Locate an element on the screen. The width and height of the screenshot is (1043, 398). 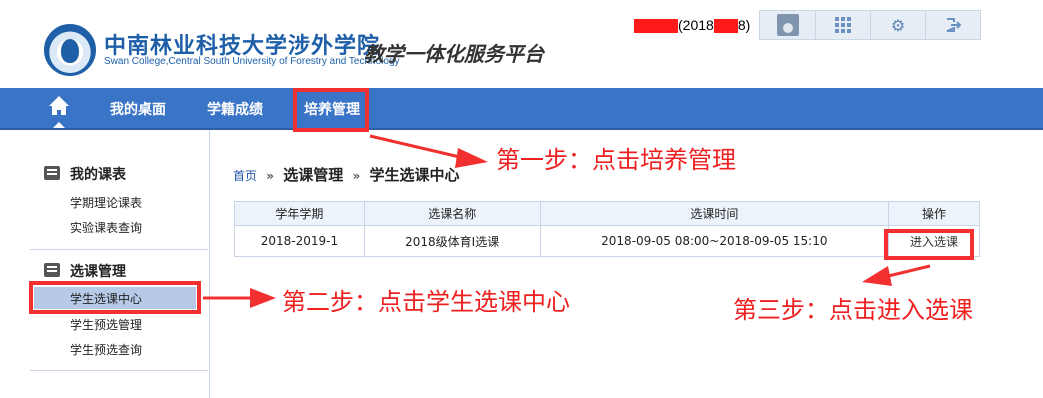
active-caret is located at coordinates (59, 125).